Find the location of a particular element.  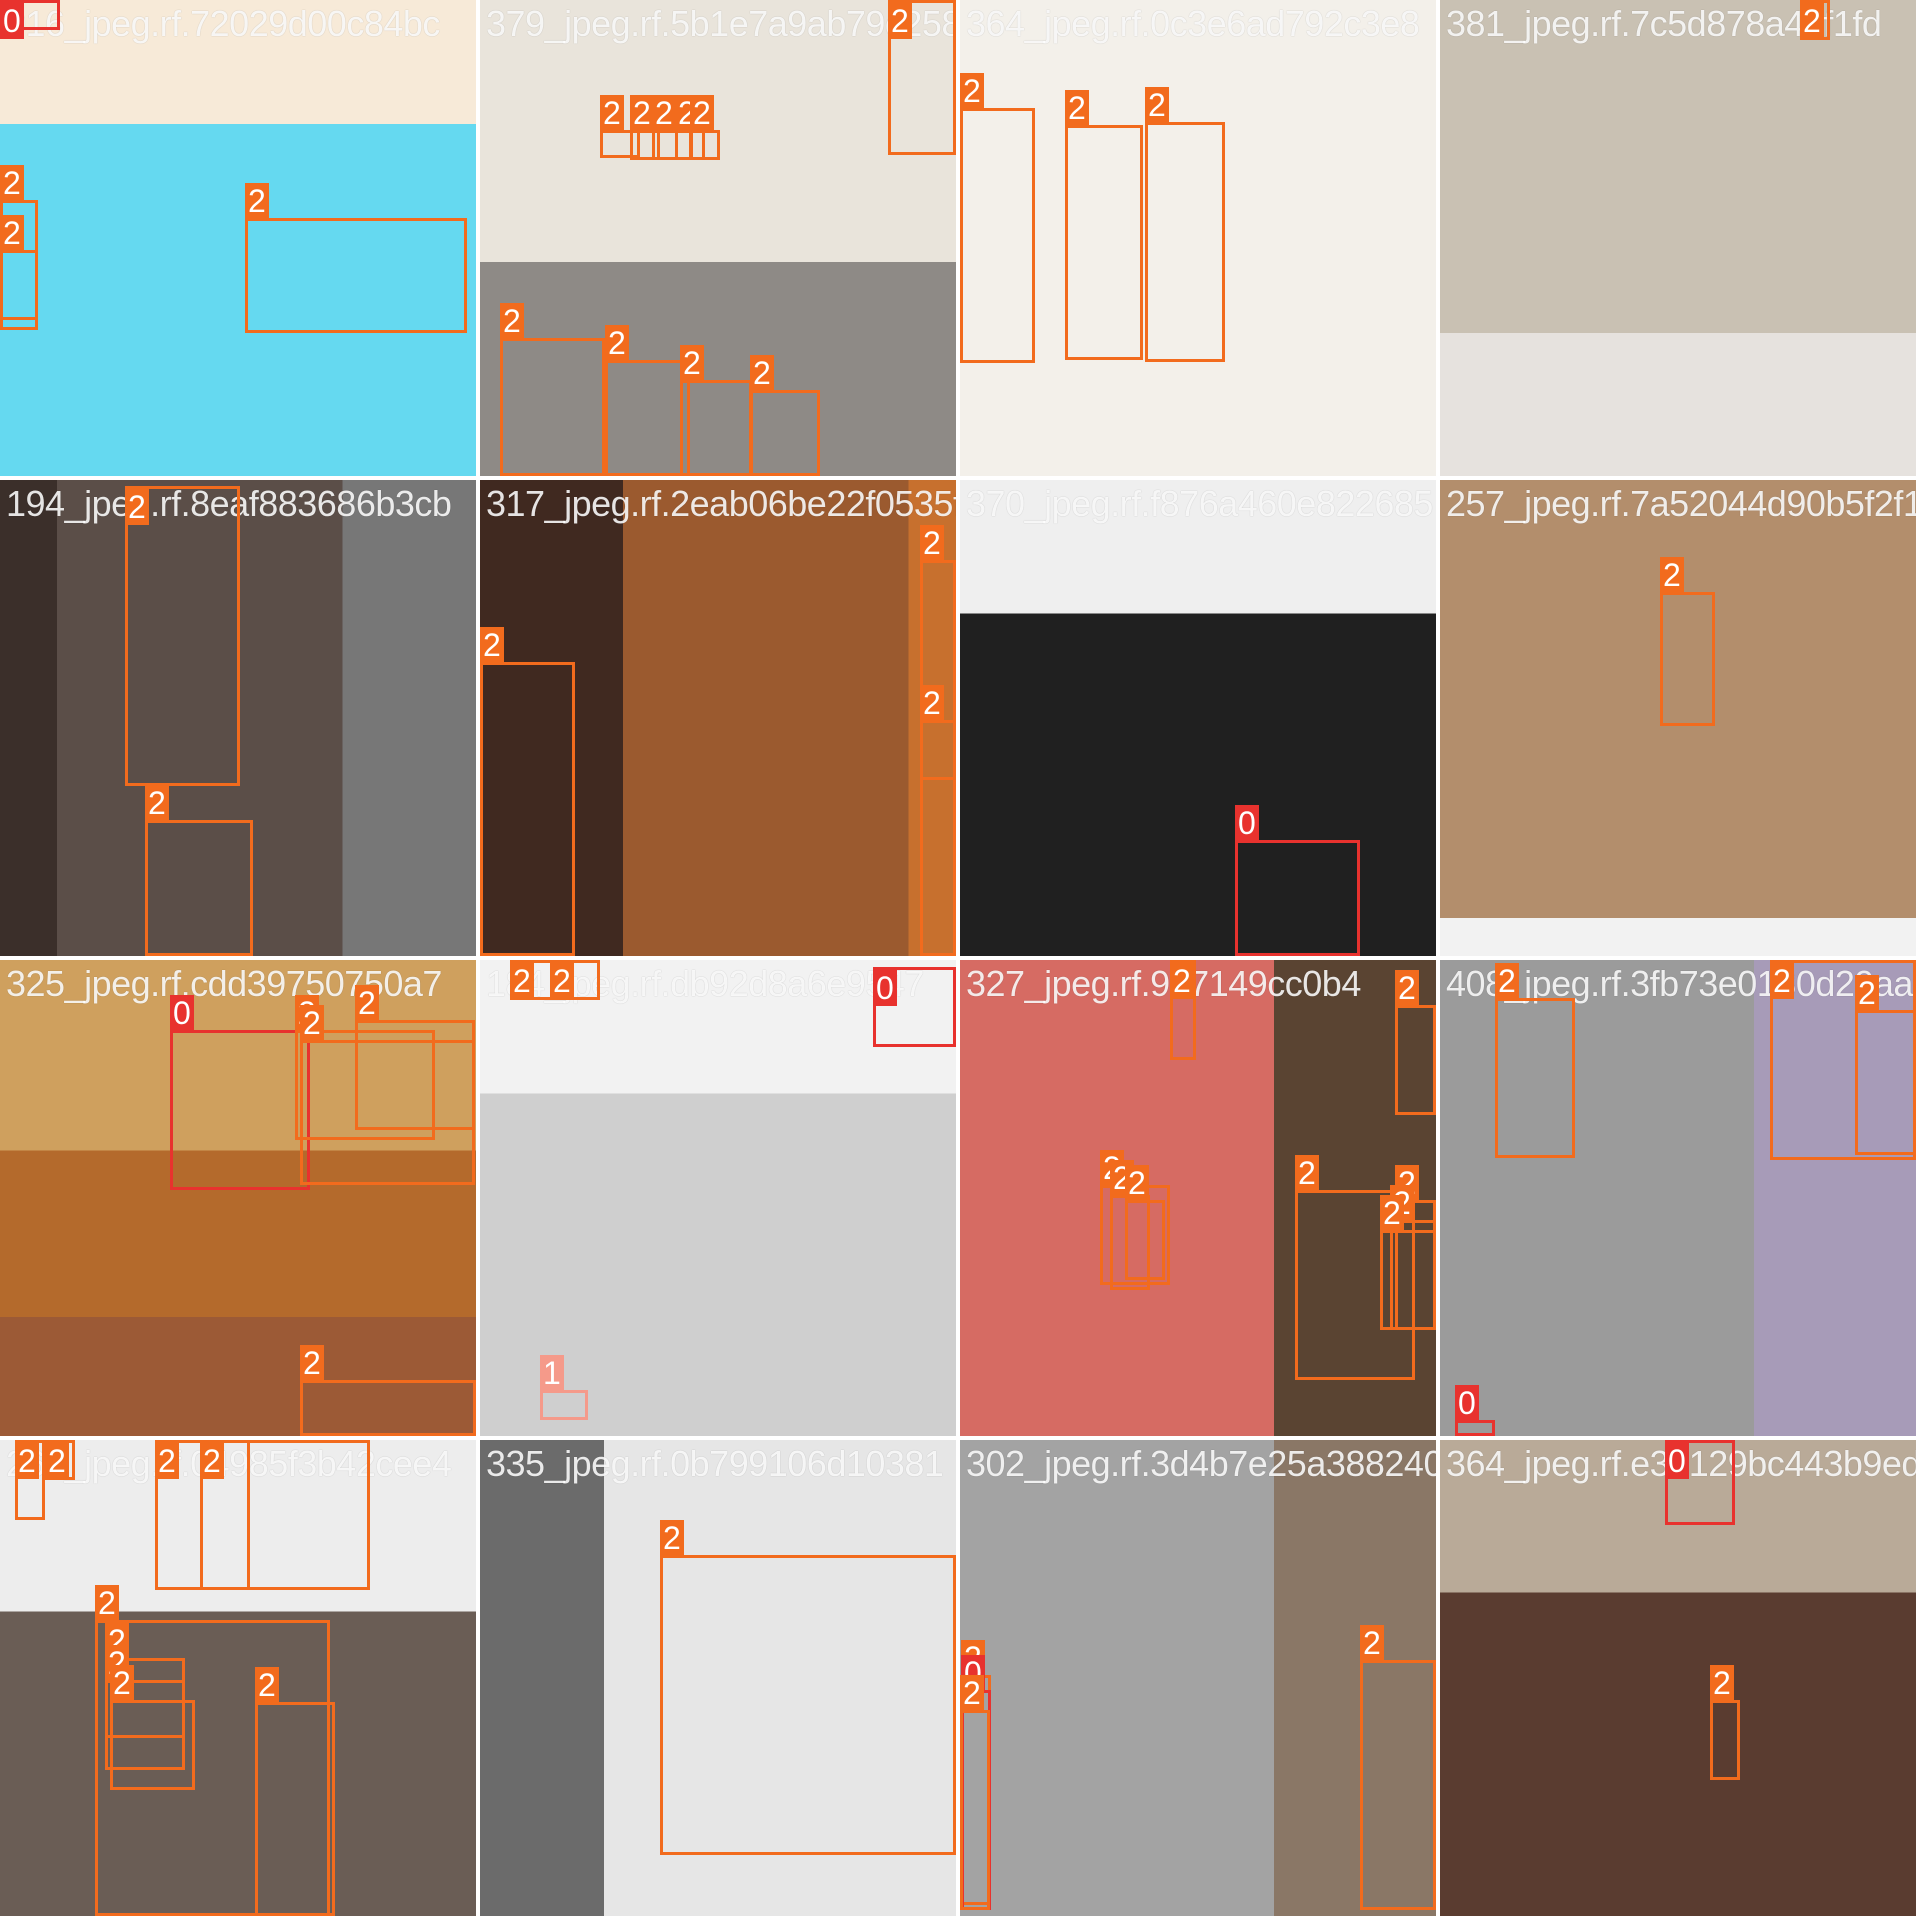

mosaic-tile: 379_jpeg.rf.5b1e7a9ab79c2580 2 2 2 2 2 2 2 2 2 2 is located at coordinates (718, 238).